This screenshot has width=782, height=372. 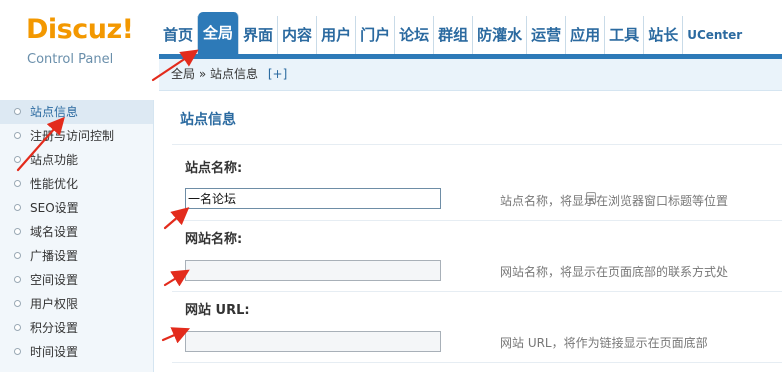 I want to click on breadcrumb: 全局 » 站点信息 [+], so click(x=470, y=75).